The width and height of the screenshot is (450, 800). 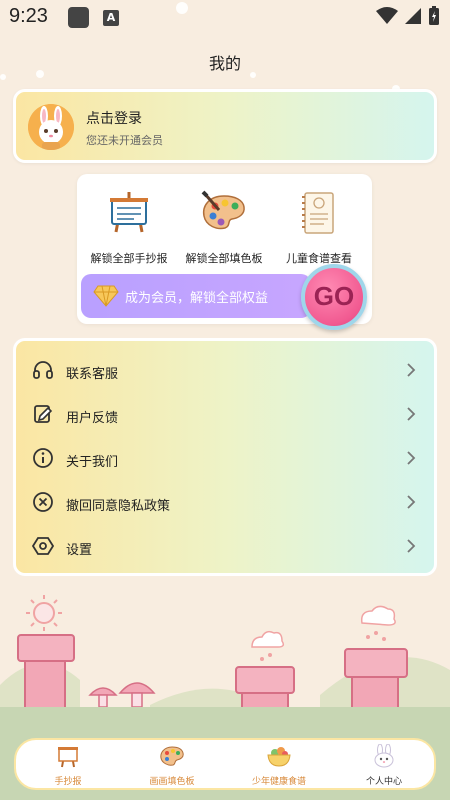 What do you see at coordinates (79, 550) in the screenshot?
I see `menu-item-label: 设置` at bounding box center [79, 550].